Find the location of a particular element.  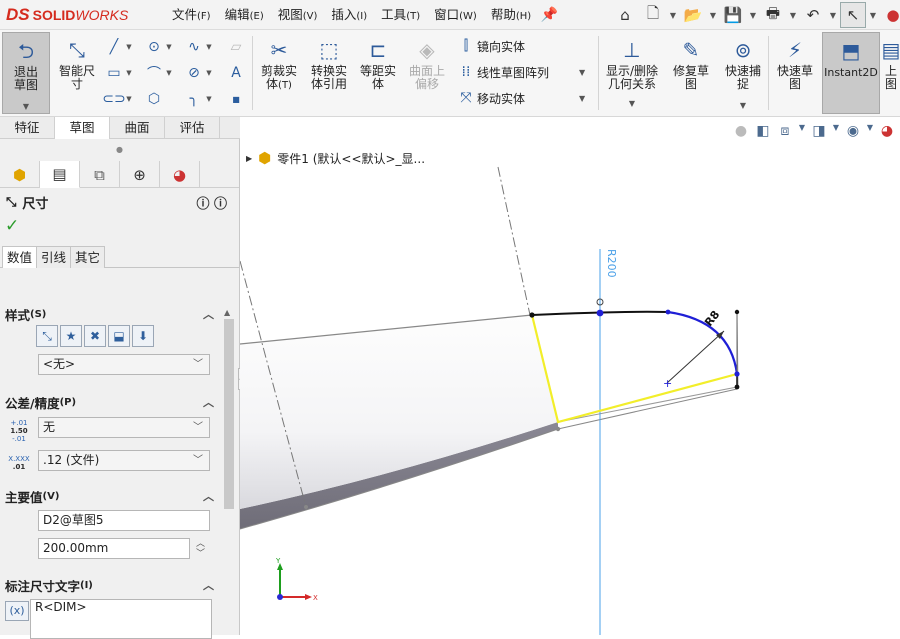

dimension-text-group-title: 标注尺寸文字 (I) ︿ is located at coordinates (110, 585).